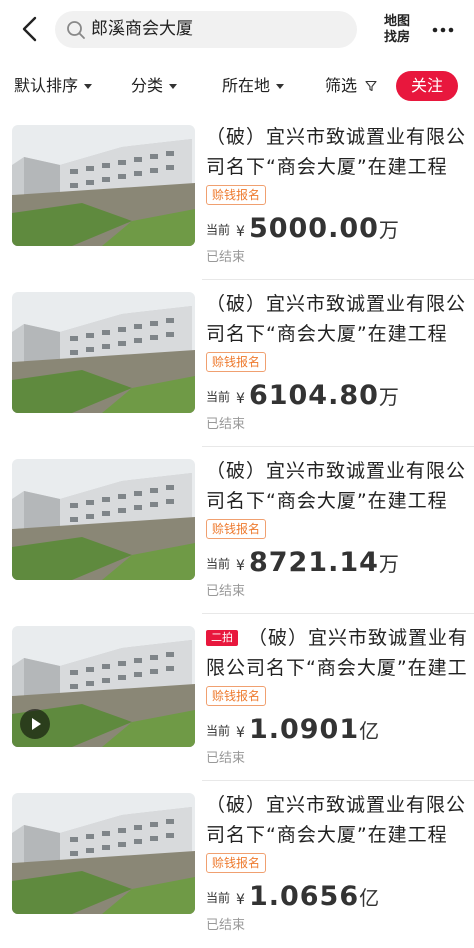 The height and width of the screenshot is (948, 474). I want to click on price-value: 8721.14, so click(313, 562).